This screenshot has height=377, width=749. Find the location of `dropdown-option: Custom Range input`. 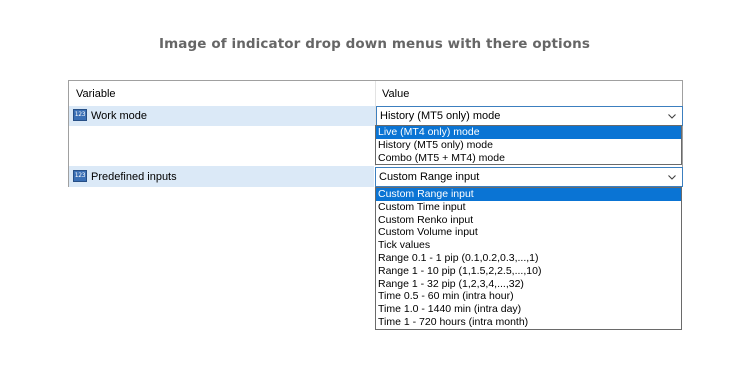

dropdown-option: Custom Range input is located at coordinates (528, 194).